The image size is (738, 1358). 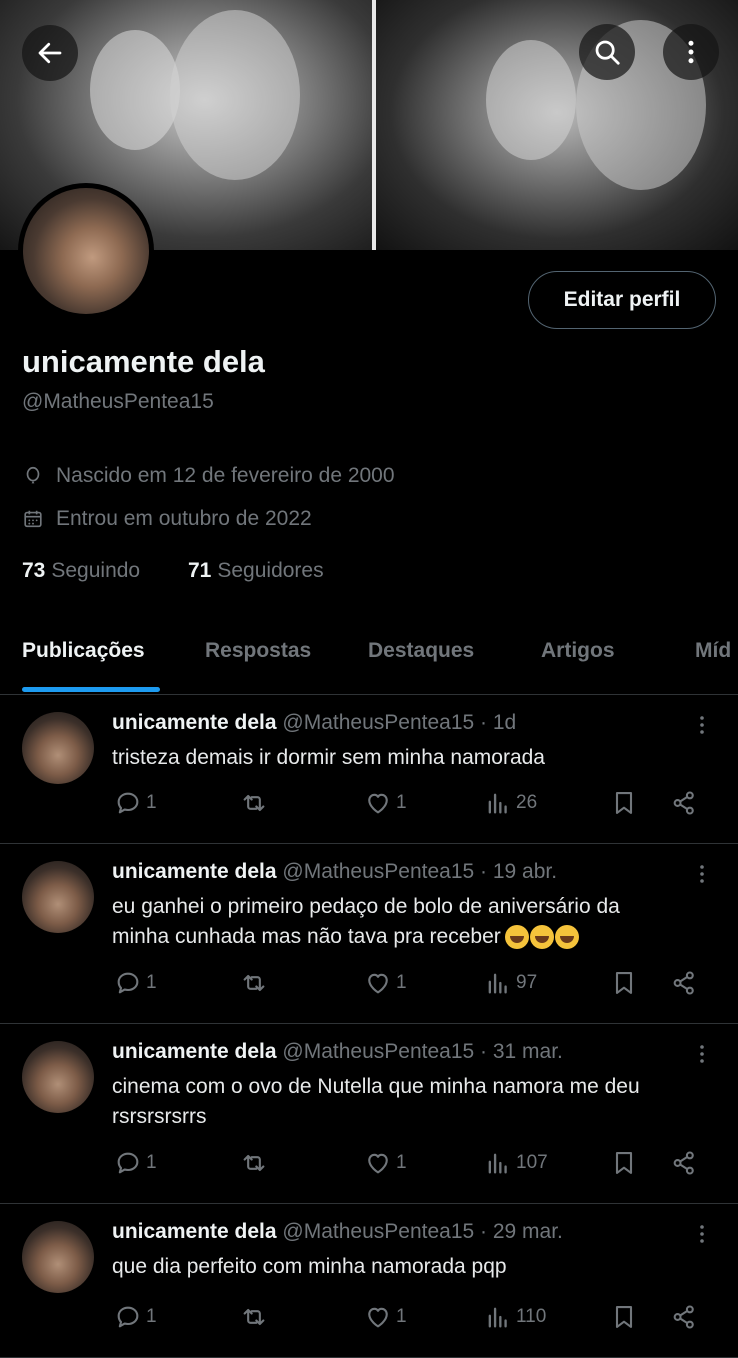 I want to click on back-button, so click(x=50, y=53).